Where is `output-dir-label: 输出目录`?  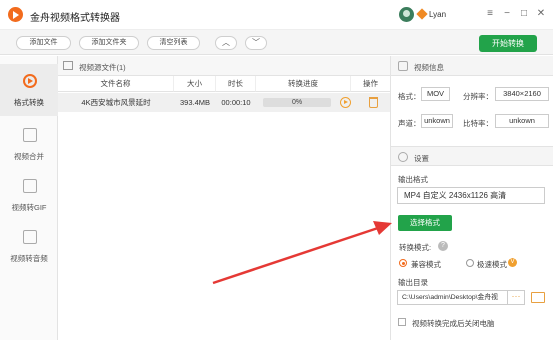
output-dir-label: 输出目录 is located at coordinates (413, 282).